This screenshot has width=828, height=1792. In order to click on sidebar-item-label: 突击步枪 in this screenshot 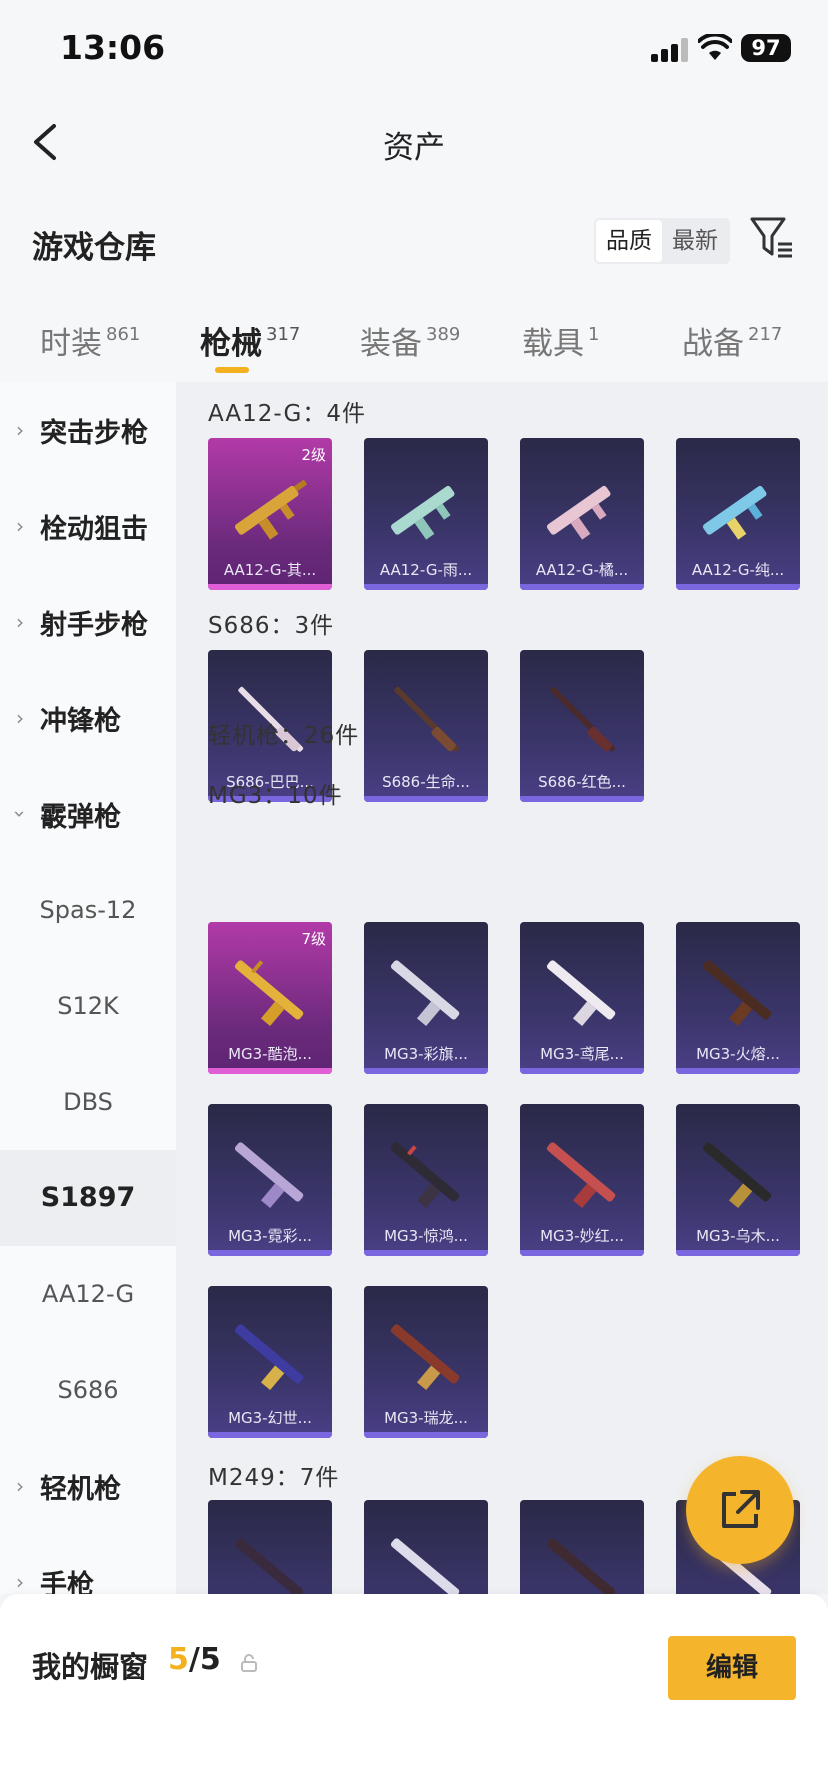, I will do `click(94, 433)`.